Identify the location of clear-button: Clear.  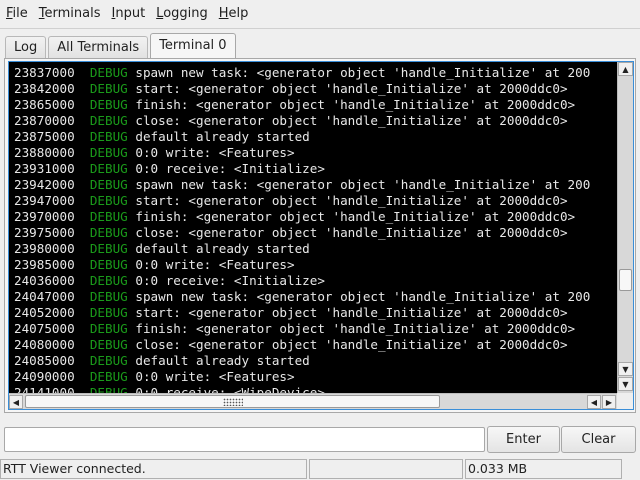
(598, 439).